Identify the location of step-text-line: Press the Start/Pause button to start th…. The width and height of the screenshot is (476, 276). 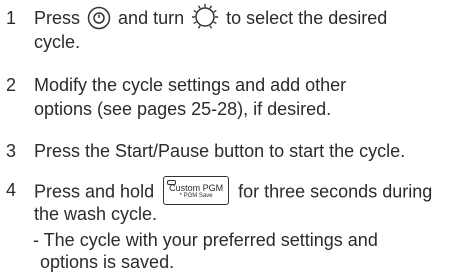
(220, 151).